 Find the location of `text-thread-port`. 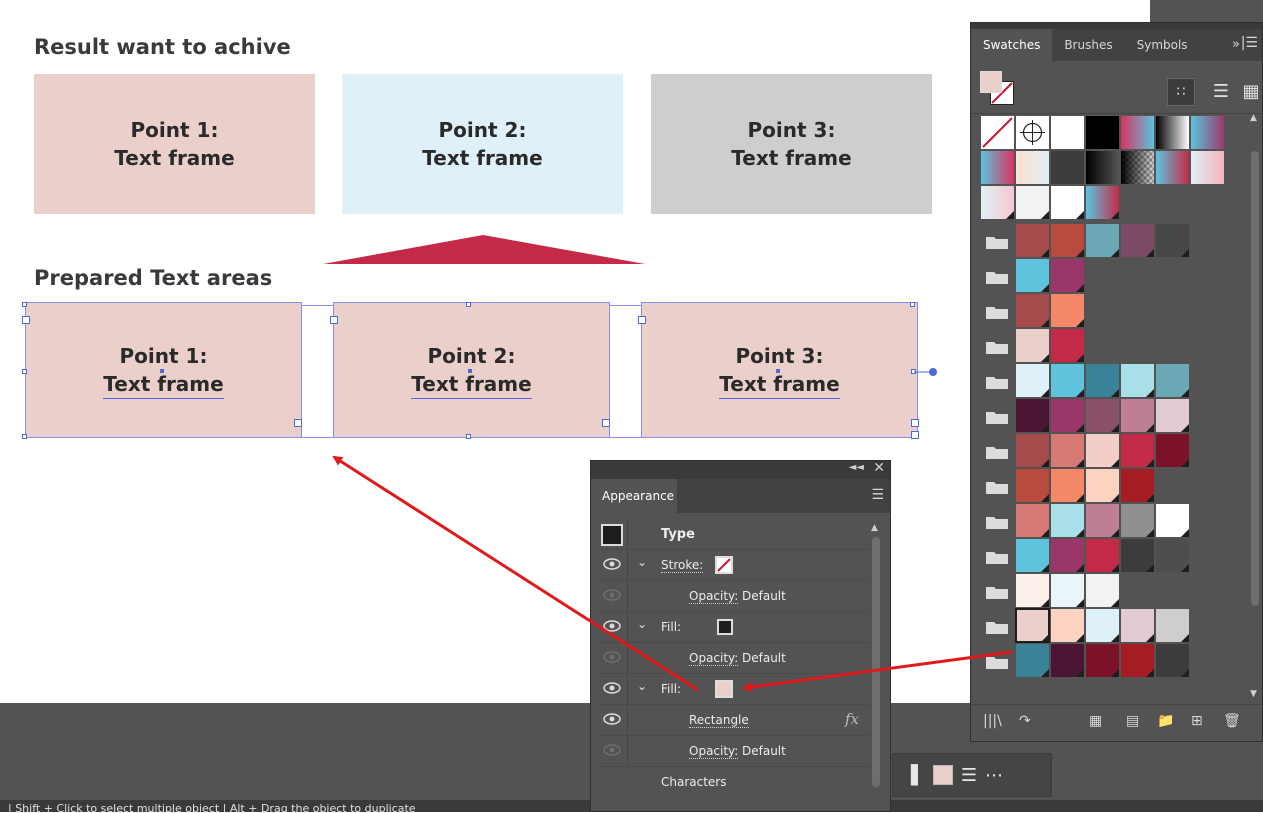

text-thread-port is located at coordinates (927, 372).